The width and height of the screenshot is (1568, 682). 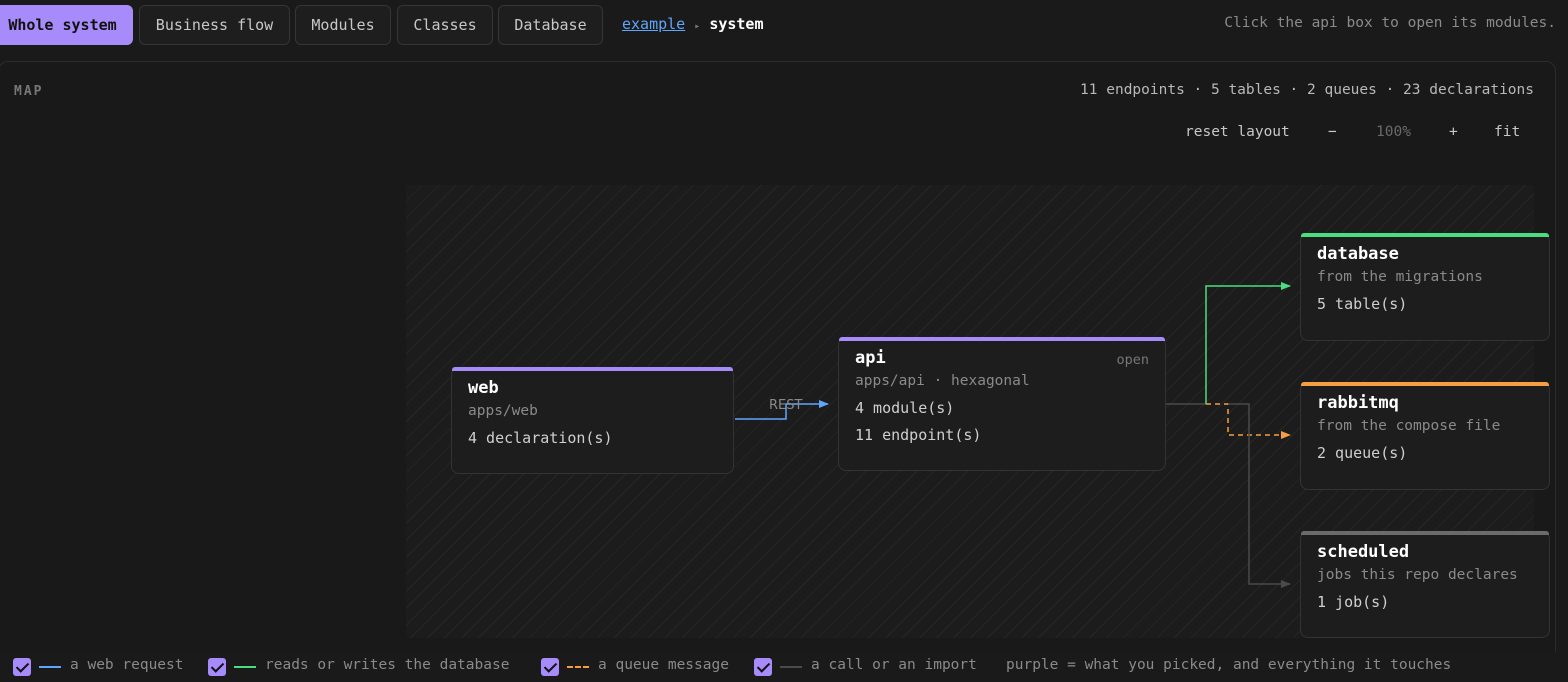 I want to click on node-subtitle: from the compose file, so click(x=1409, y=426).